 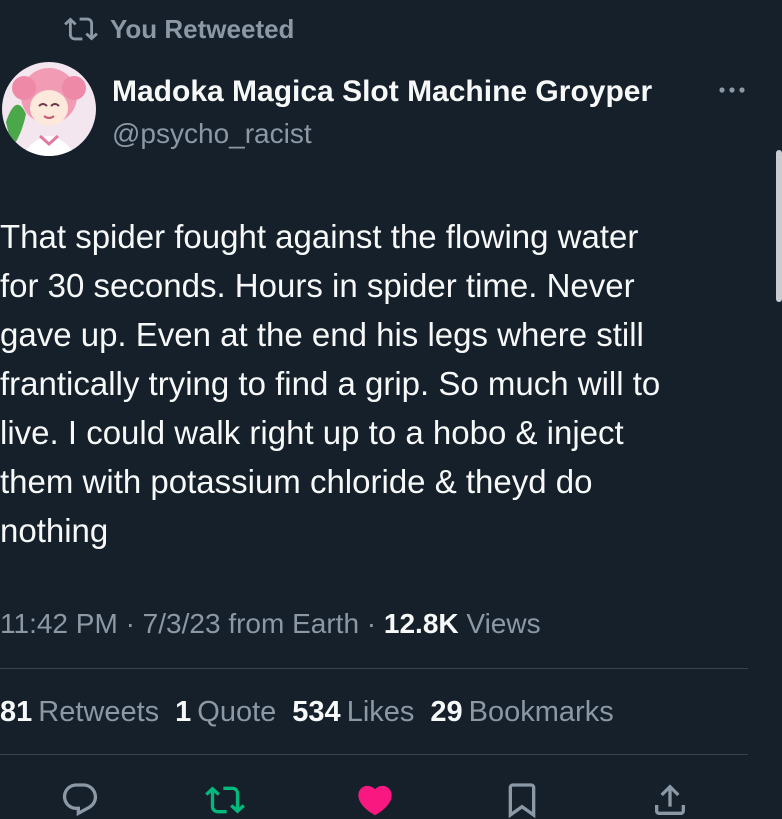 I want to click on more-options-icon, so click(x=732, y=90).